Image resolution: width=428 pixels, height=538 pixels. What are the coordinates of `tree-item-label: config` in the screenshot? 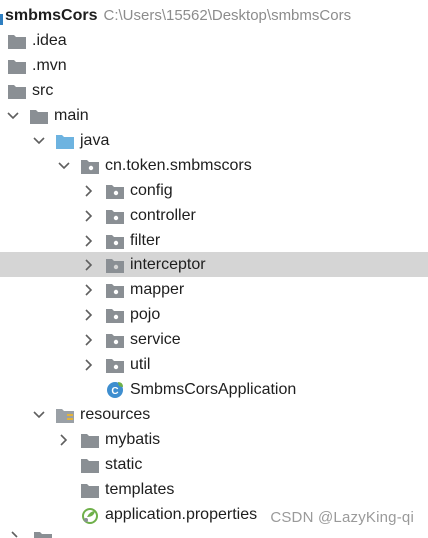 It's located at (151, 190).